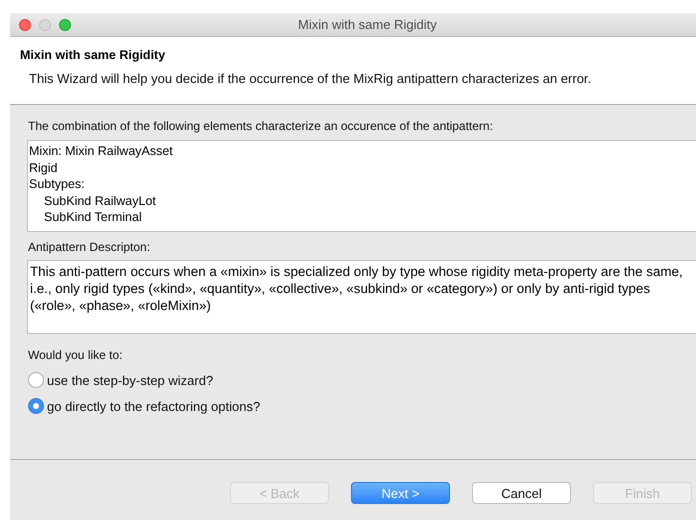 The height and width of the screenshot is (520, 696). I want to click on description-text: This anti-pattern occurs when a «mixin» is specialized only by type whose rigidity meta-property are the same, i.e., only rigid types («kind», «quantity», «collective», «subkind» or «category») or only by anti-rigid types («role», «phase», «roleMixin»), so click(361, 297).